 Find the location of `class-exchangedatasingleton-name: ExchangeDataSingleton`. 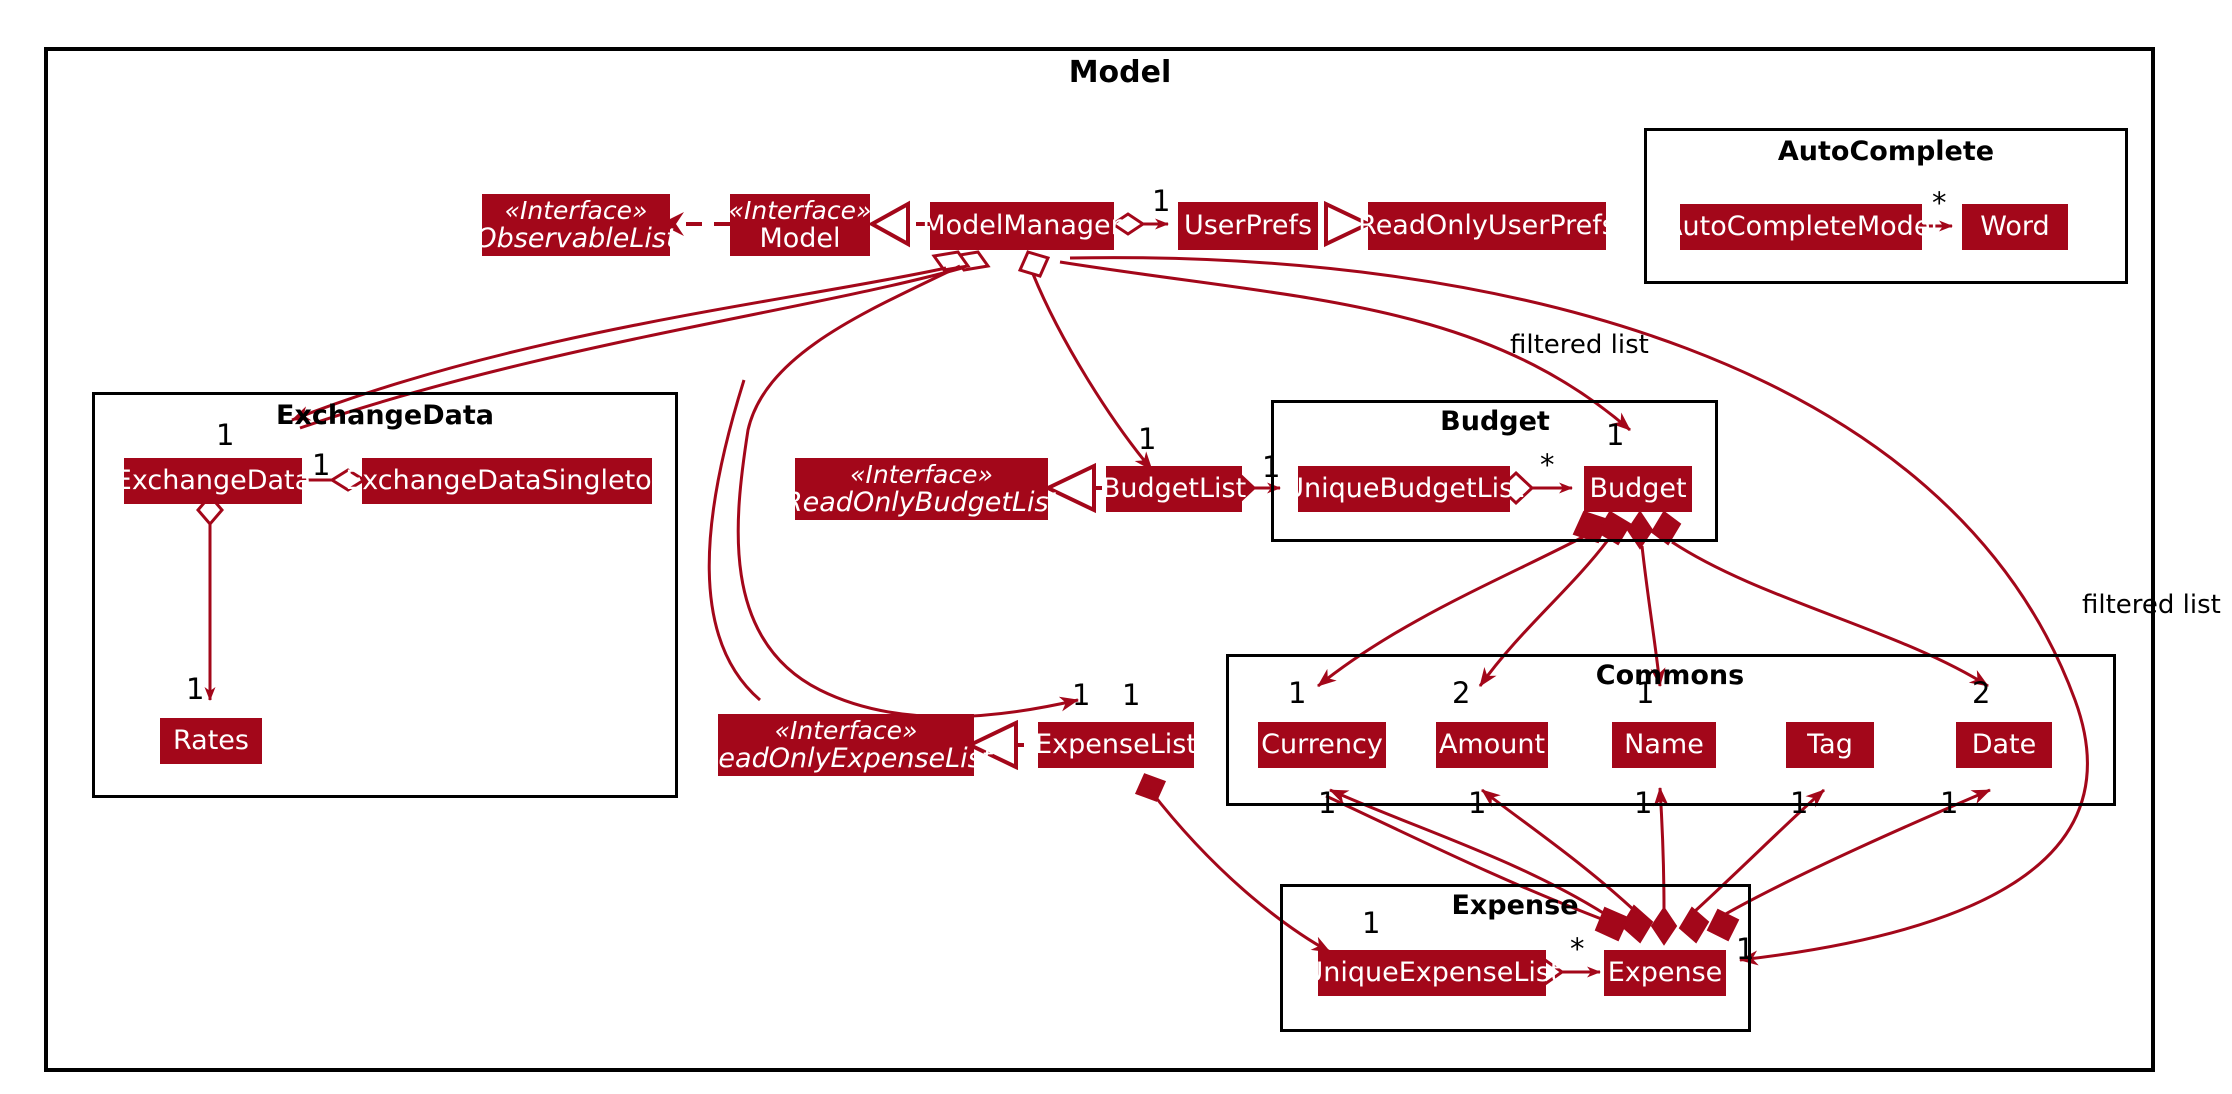

class-exchangedatasingleton-name: ExchangeDataSingleton is located at coordinates (507, 481).